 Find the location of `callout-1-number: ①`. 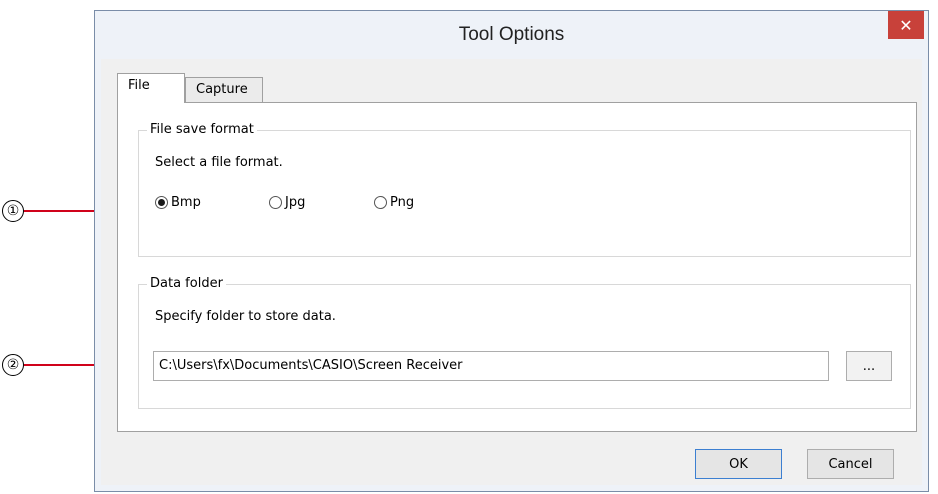

callout-1-number: ① is located at coordinates (13, 211).